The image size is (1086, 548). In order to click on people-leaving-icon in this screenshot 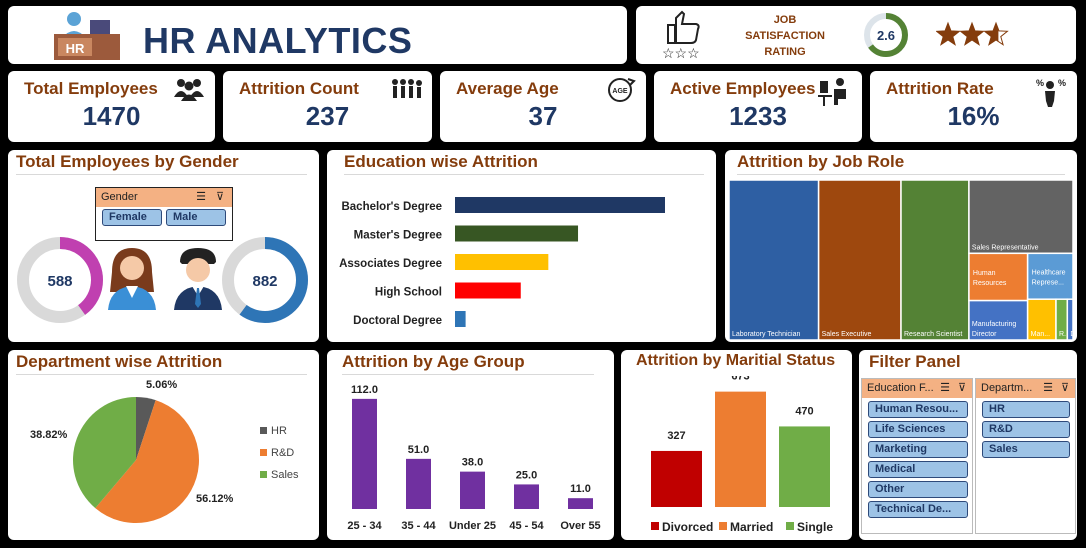, I will do `click(407, 88)`.